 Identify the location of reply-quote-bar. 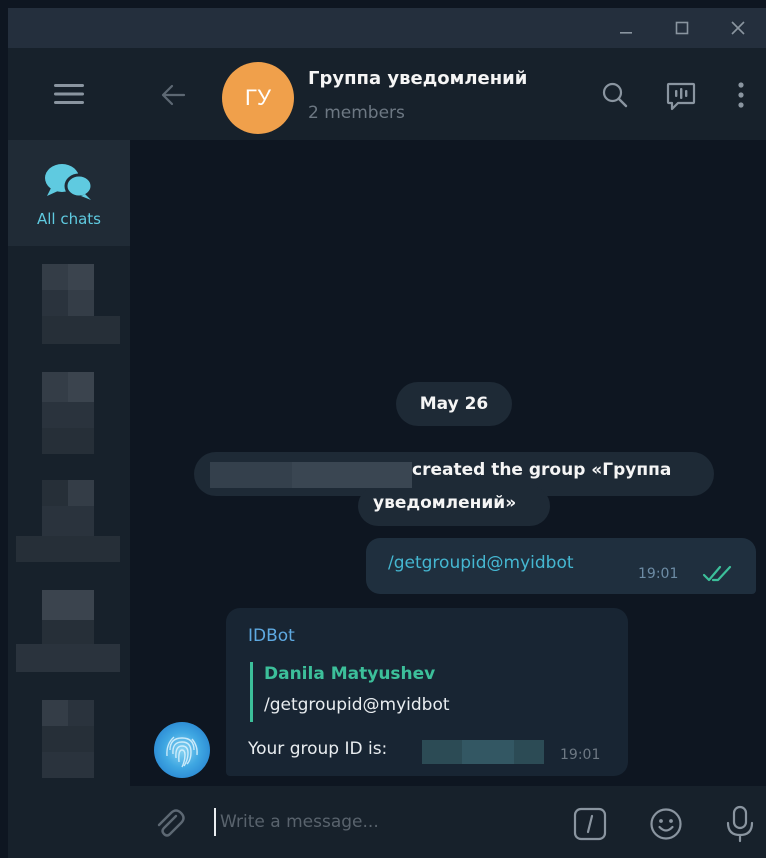
(251, 692).